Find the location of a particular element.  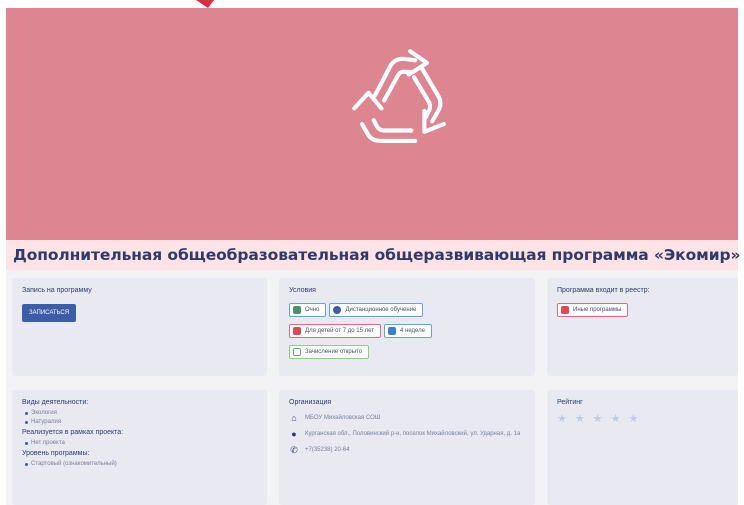

rating-title: Рейтинг is located at coordinates (570, 402).